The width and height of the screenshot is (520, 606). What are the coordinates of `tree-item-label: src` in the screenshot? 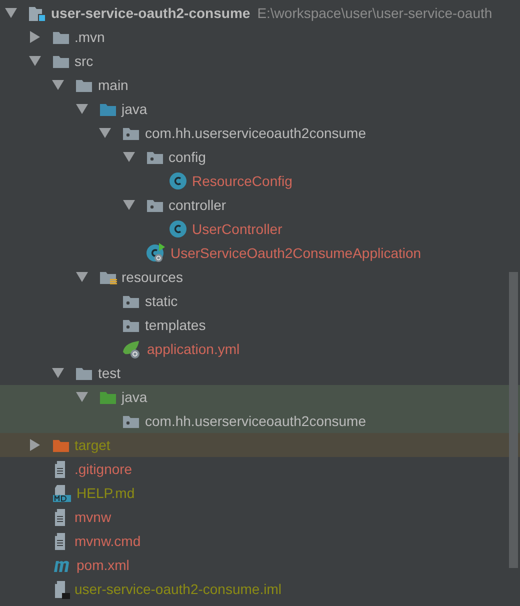 It's located at (84, 61).